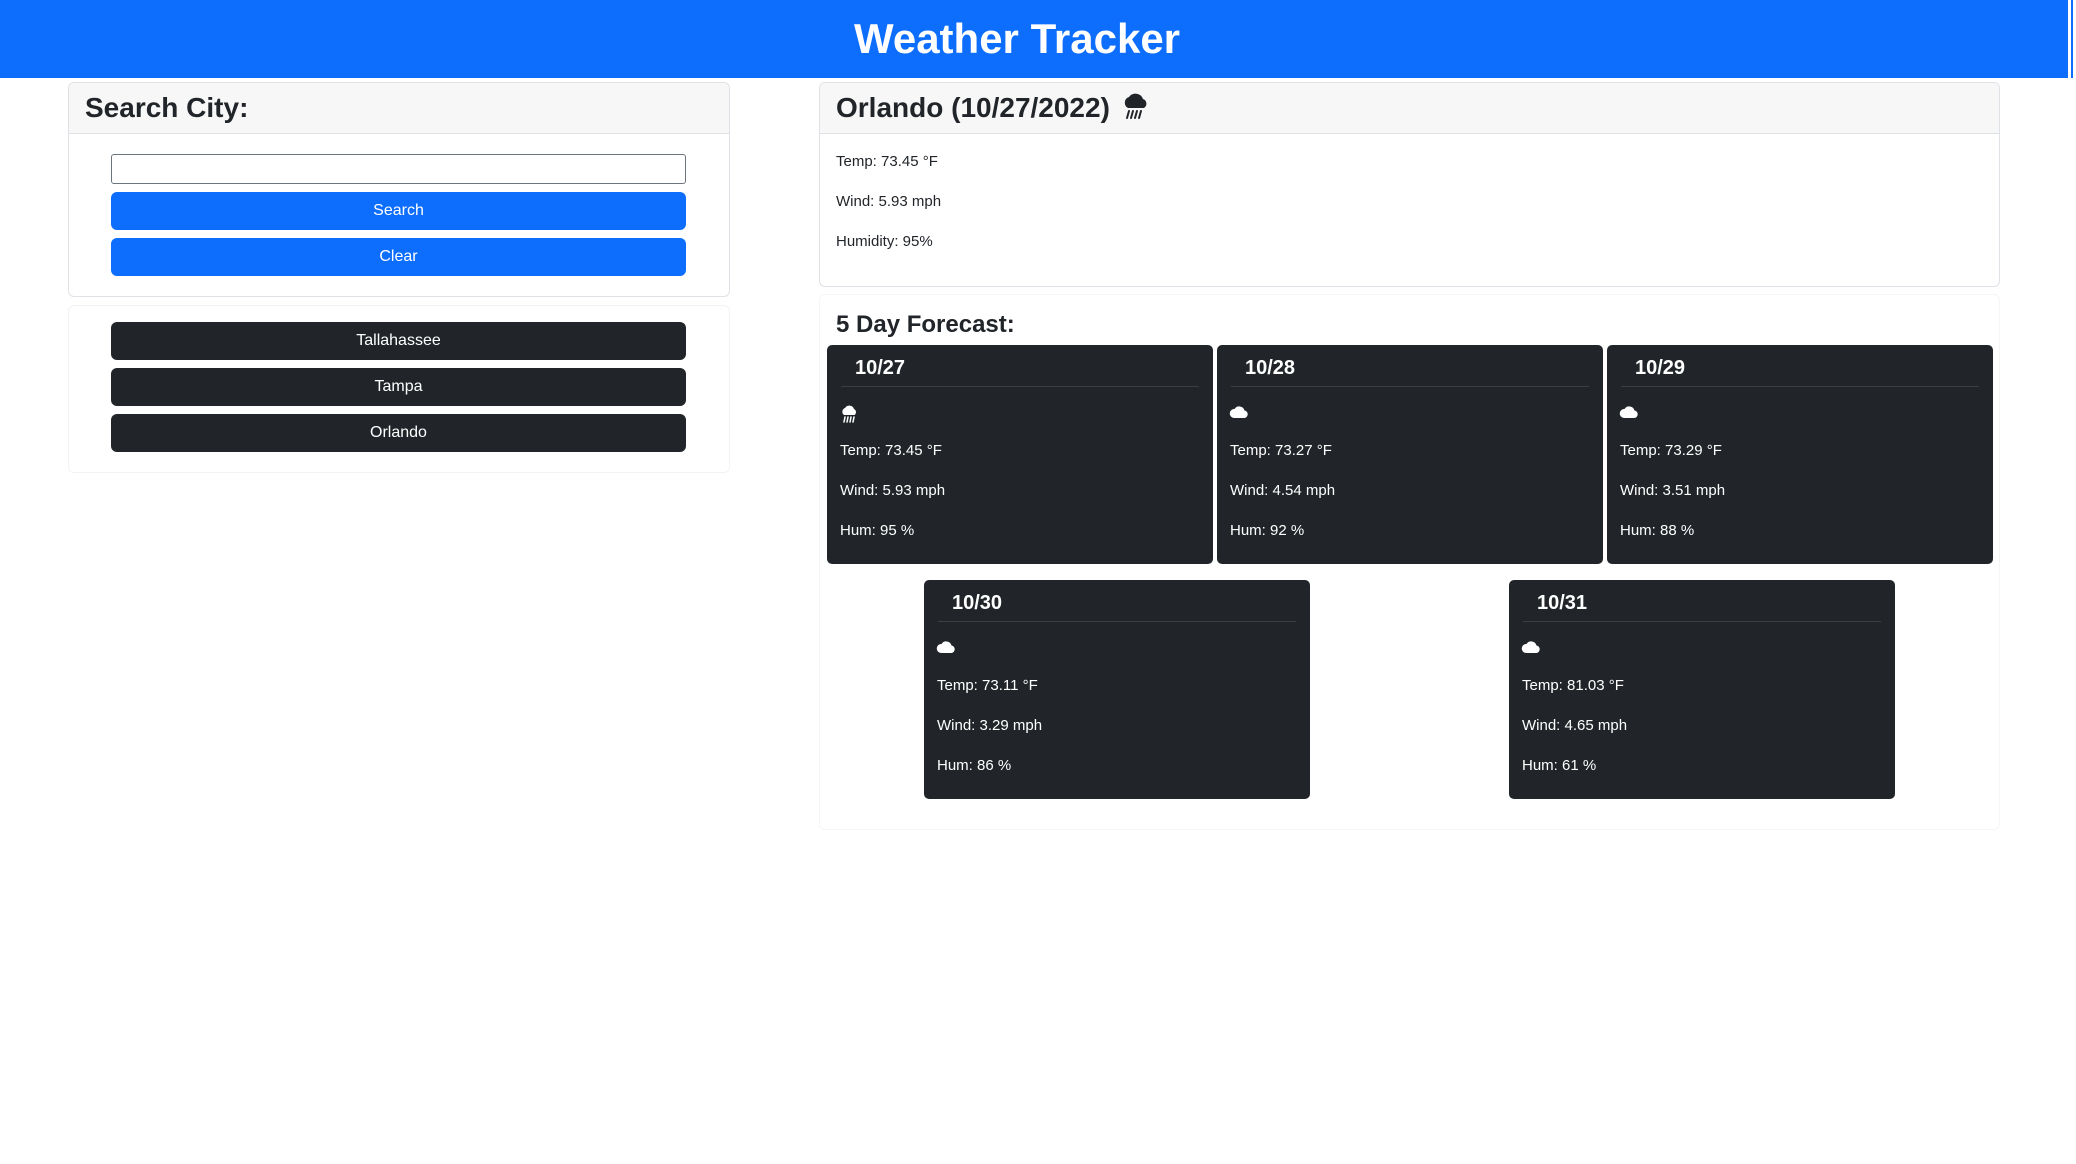 This screenshot has height=1164, width=2076. What do you see at coordinates (398, 257) in the screenshot?
I see `clear-button: Clear` at bounding box center [398, 257].